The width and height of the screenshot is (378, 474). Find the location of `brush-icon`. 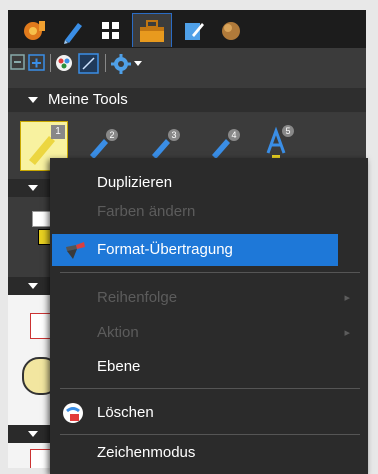

brush-icon is located at coordinates (75, 250).